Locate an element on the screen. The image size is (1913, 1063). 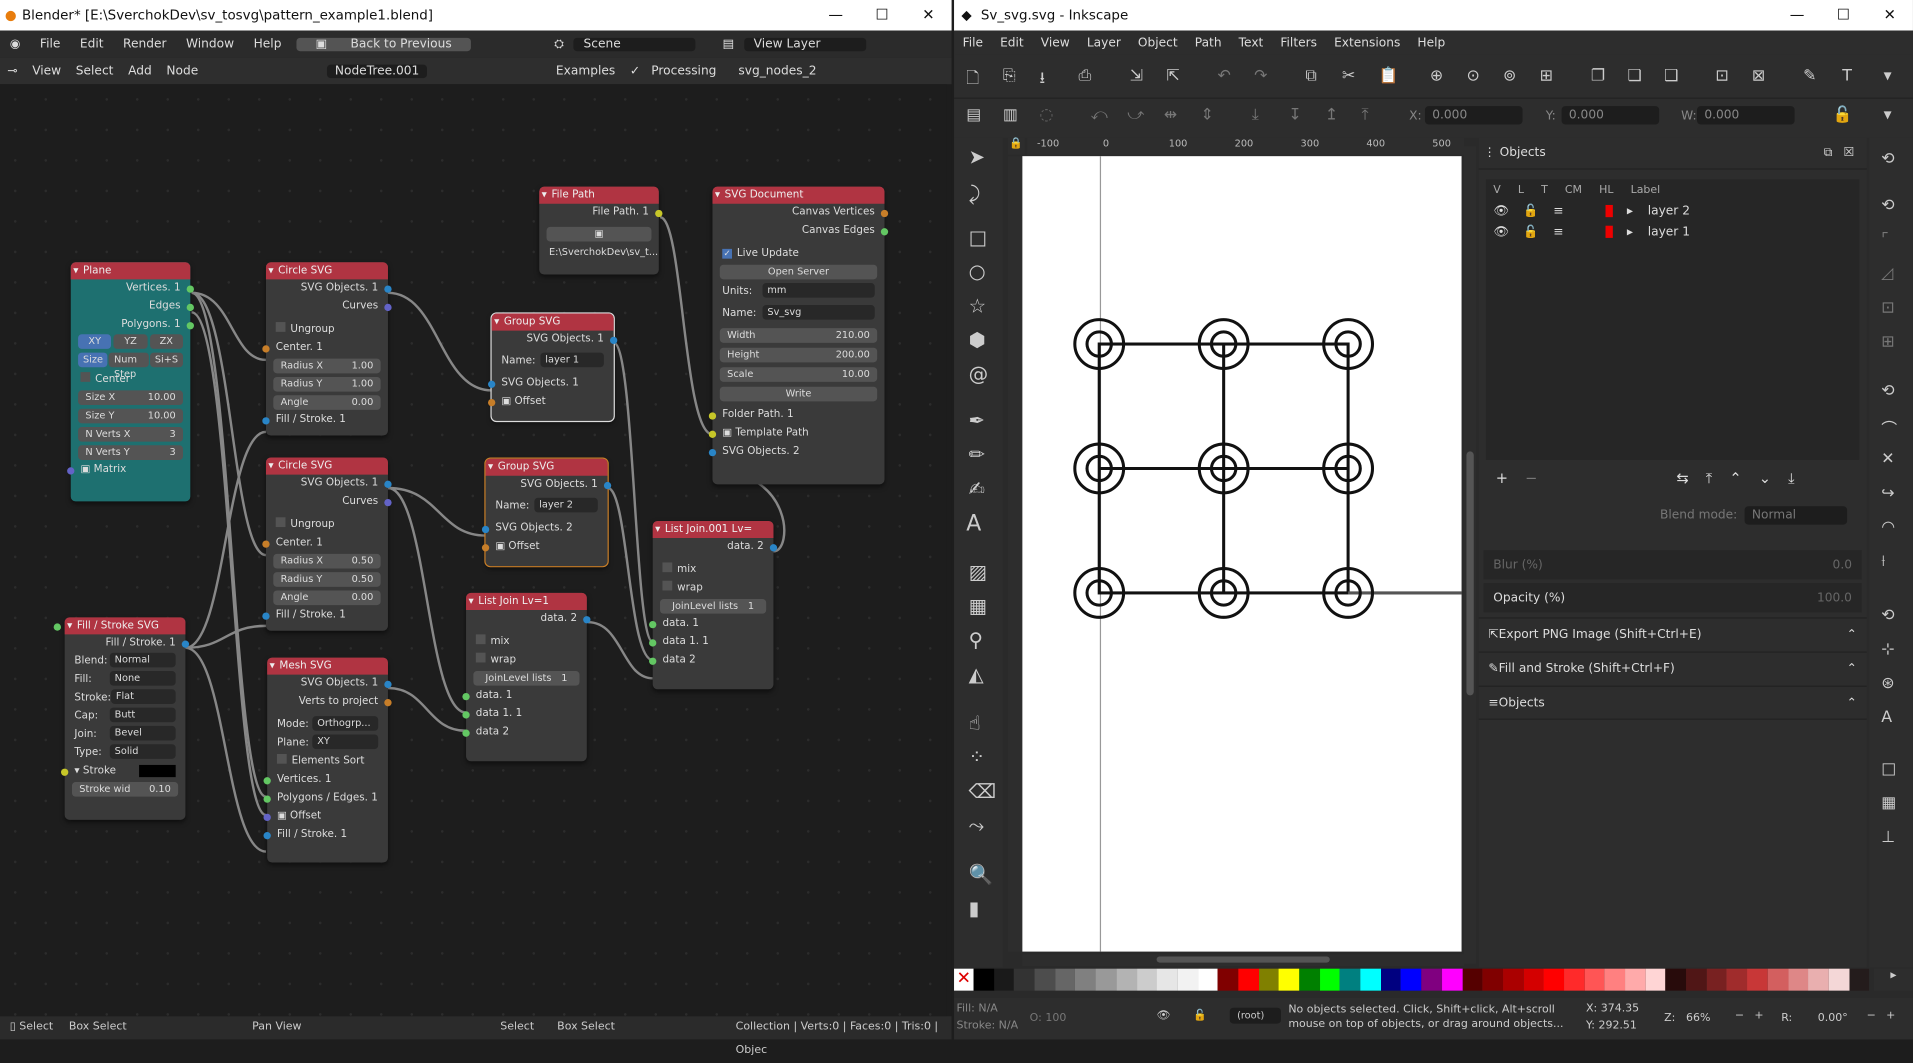
rotate-minus-icon: − is located at coordinates (1871, 1016).